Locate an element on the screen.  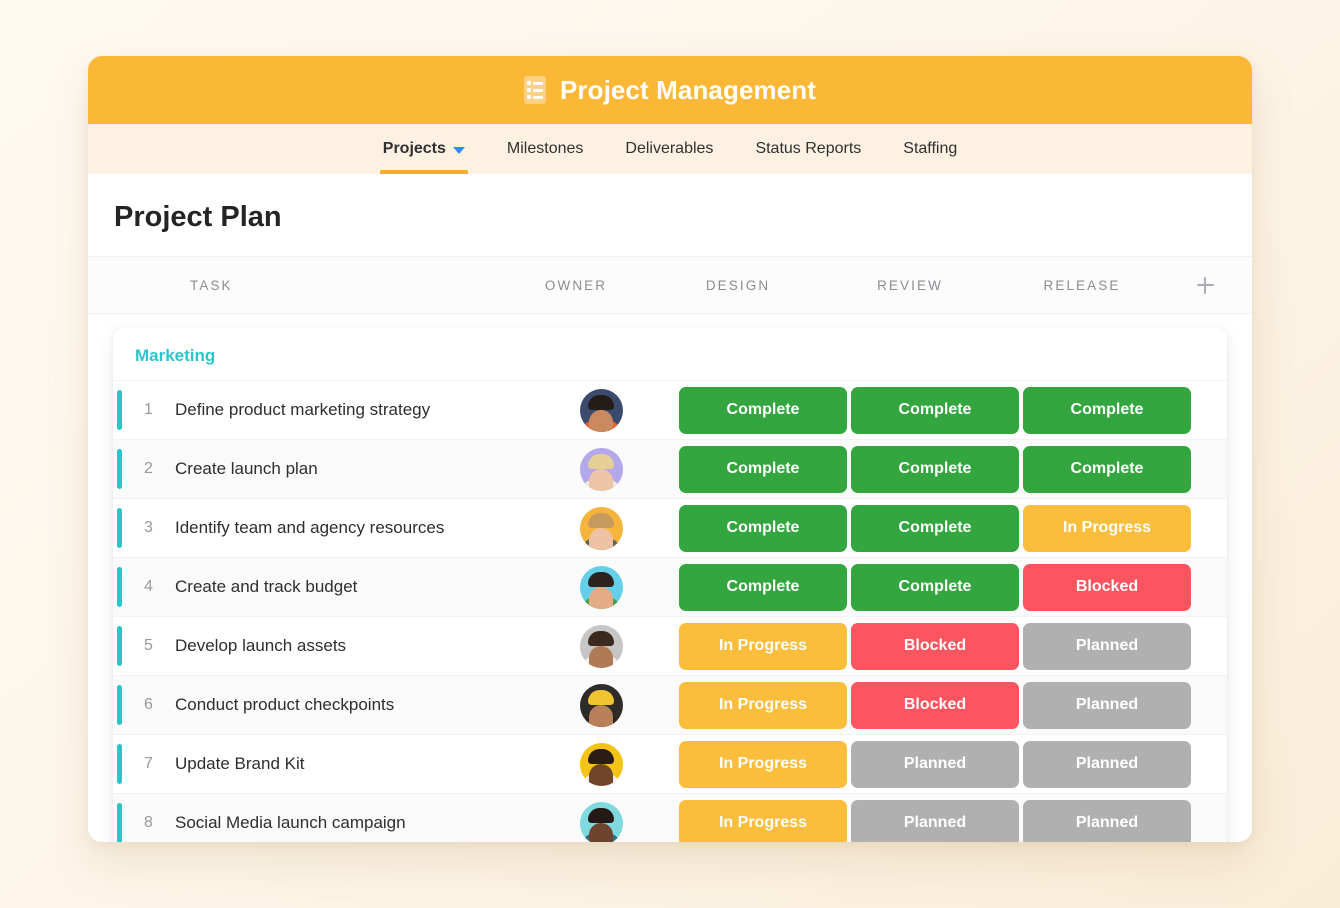
nav-item-label: Milestones is located at coordinates (545, 148).